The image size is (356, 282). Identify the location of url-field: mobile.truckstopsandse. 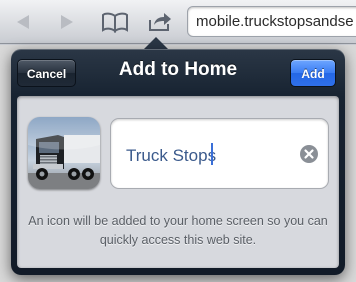
(271, 21).